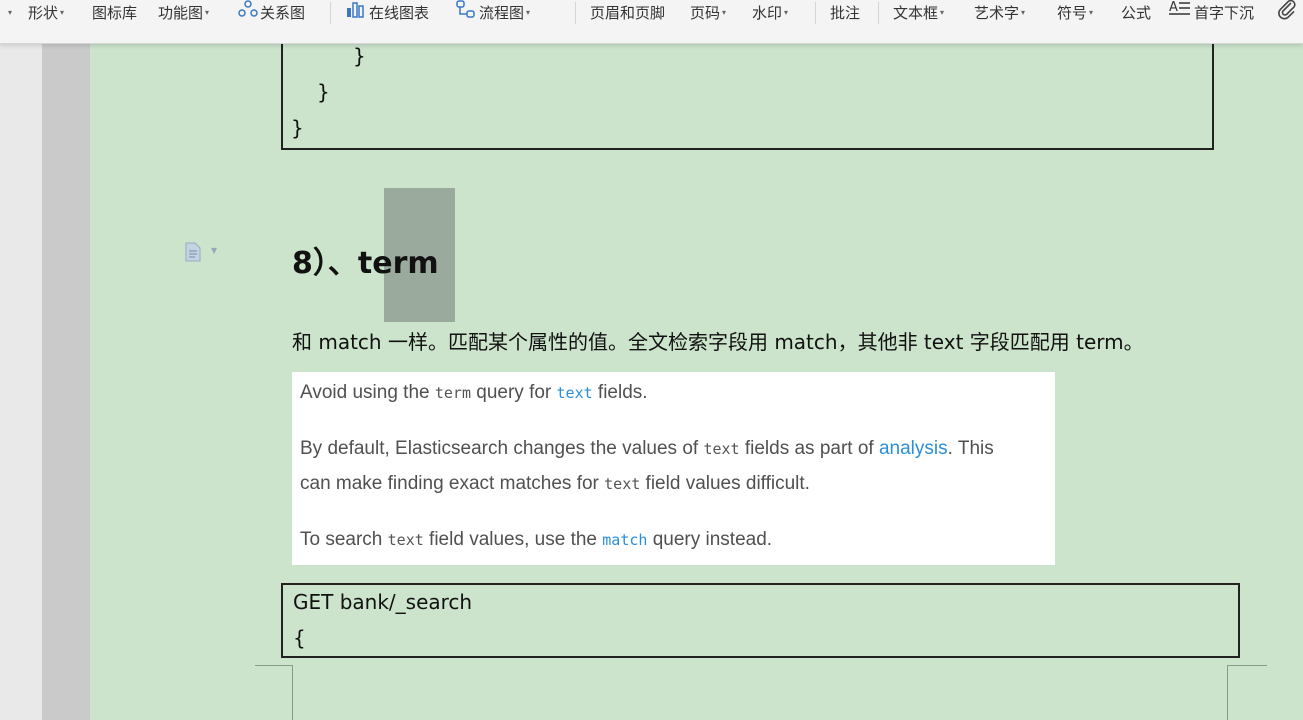 This screenshot has height=720, width=1303. Describe the element at coordinates (383, 602) in the screenshot. I see `code-line: GET bank/_search` at that location.